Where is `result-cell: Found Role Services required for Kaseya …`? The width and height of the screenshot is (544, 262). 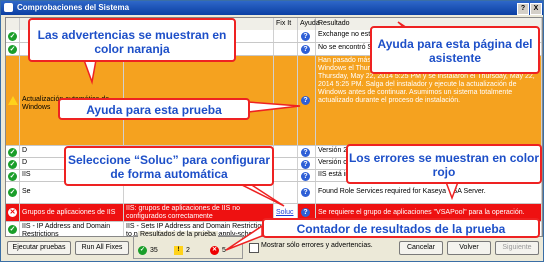 result-cell: Found Role Services required for Kaseya … is located at coordinates (429, 192).